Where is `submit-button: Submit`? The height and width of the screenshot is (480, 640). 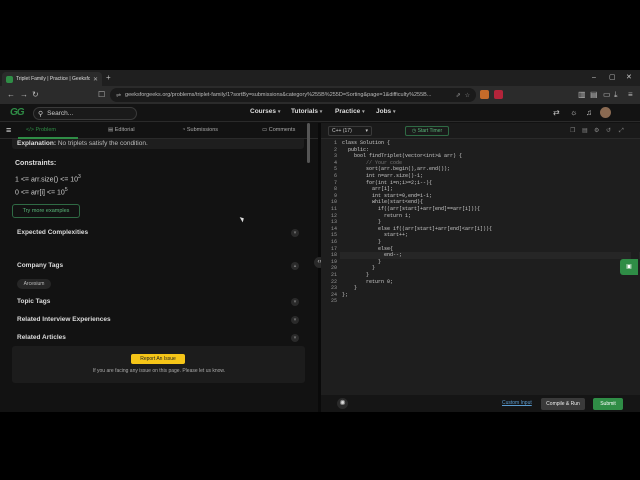 submit-button: Submit is located at coordinates (608, 404).